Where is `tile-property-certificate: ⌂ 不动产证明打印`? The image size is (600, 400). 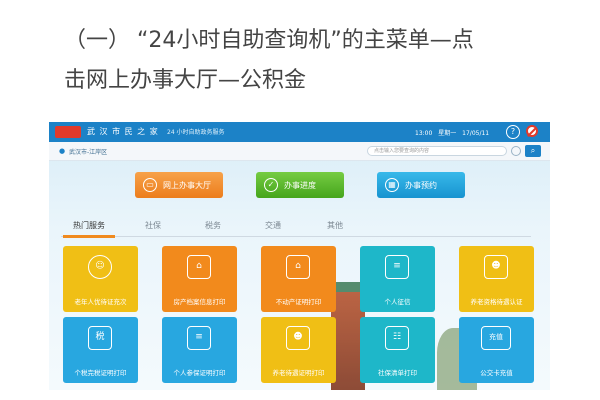
tile-property-certificate: ⌂ 不动产证明打印 is located at coordinates (298, 279).